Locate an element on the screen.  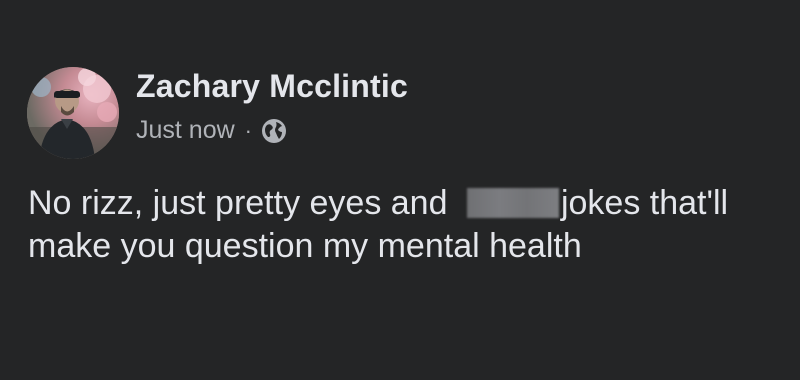
avatar is located at coordinates (73, 113).